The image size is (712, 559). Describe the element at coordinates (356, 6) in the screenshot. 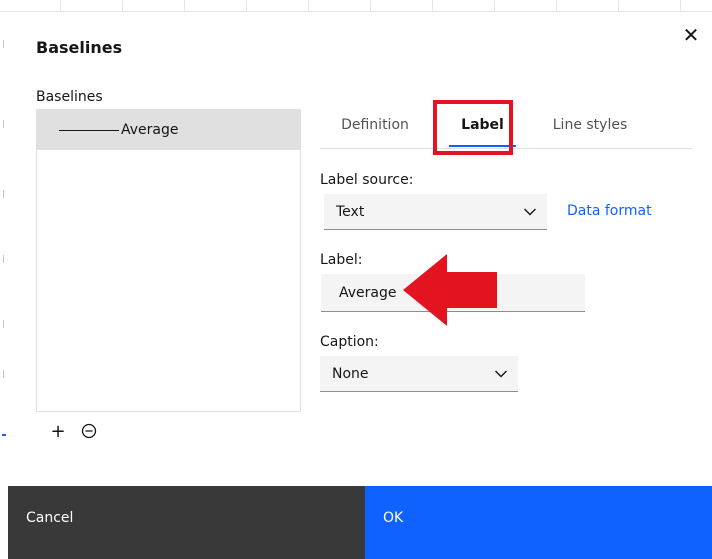

I see `background-grid` at that location.